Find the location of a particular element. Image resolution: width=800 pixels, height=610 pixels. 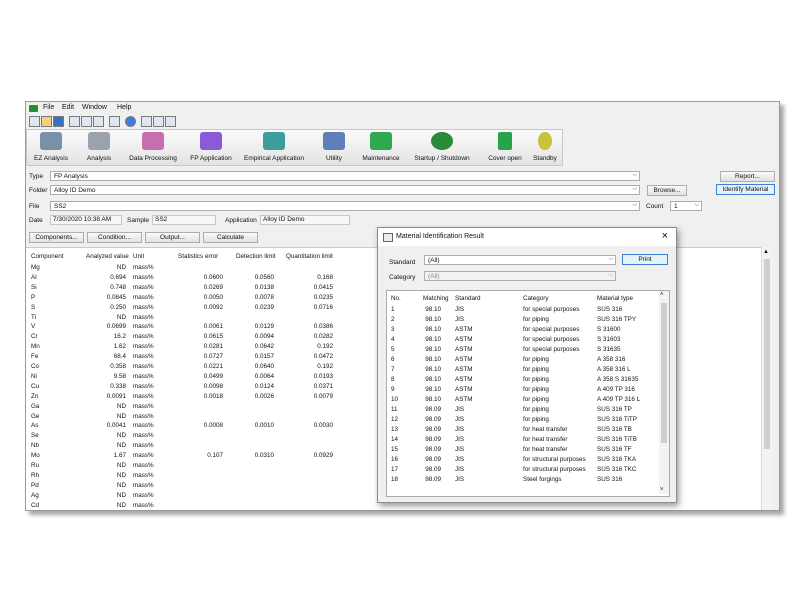

scroll-thumb is located at coordinates (767, 354).